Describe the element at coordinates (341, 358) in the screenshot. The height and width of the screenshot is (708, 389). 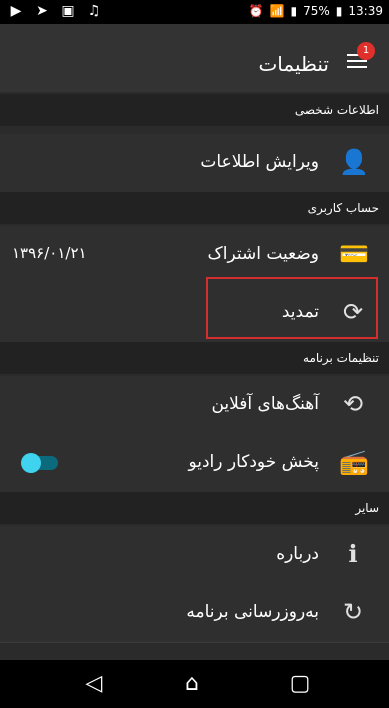
I see `section-title: تنظیمات برنامه` at that location.